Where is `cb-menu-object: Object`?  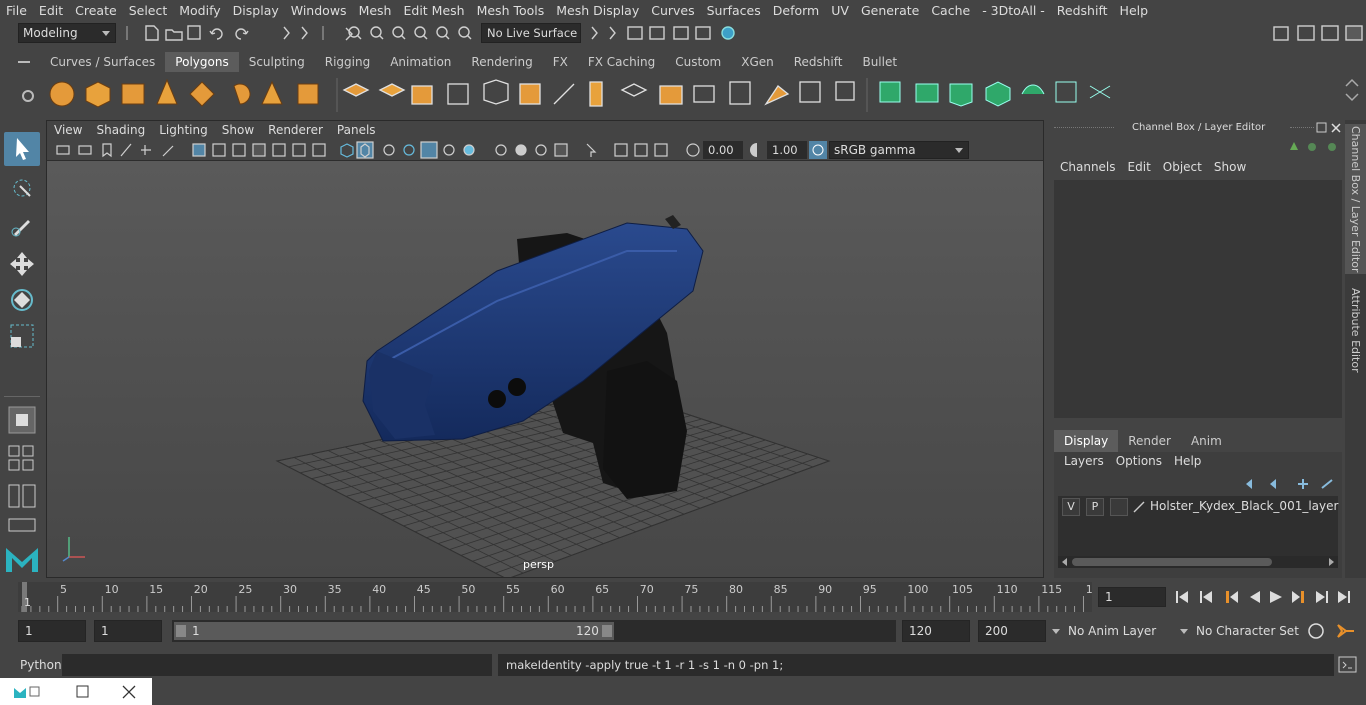 cb-menu-object: Object is located at coordinates (1182, 169).